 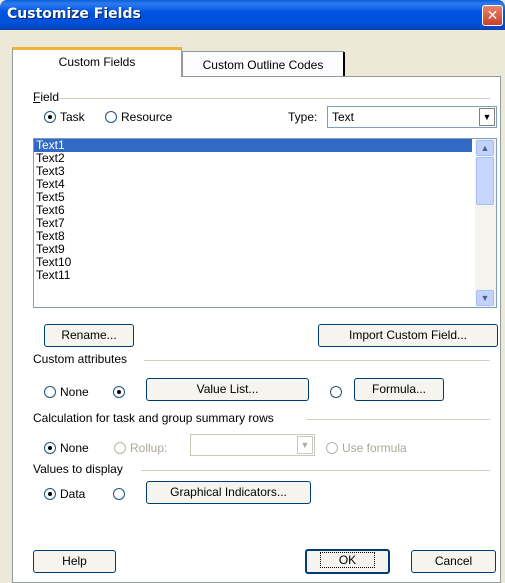 What do you see at coordinates (80, 359) in the screenshot?
I see `custom-attributes-label: Custom attributes` at bounding box center [80, 359].